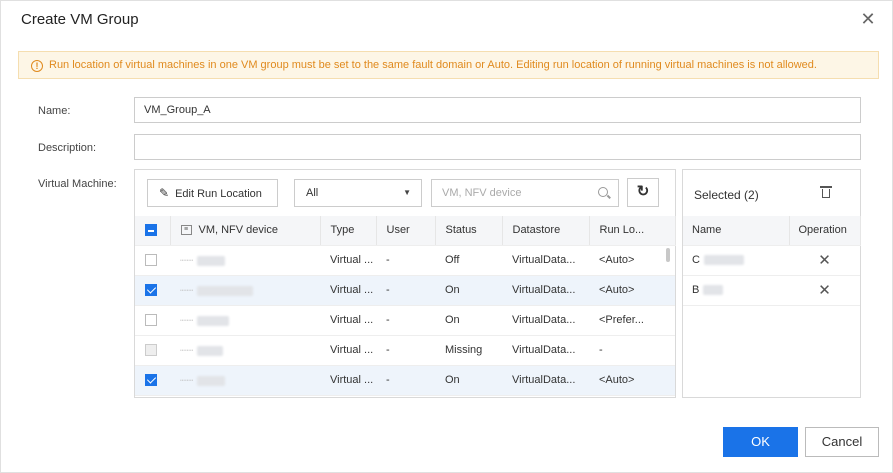 The width and height of the screenshot is (893, 473). Describe the element at coordinates (643, 192) in the screenshot. I see `refresh-icon: ↻` at that location.